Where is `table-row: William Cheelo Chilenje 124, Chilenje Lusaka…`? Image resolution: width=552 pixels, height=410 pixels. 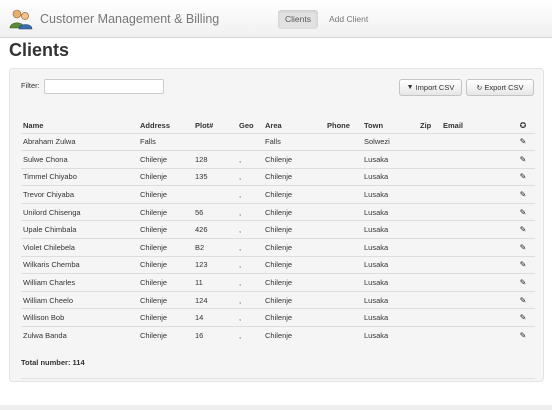
table-row: William Cheelo Chilenje 124, Chilenje Lusaka… is located at coordinates (278, 299).